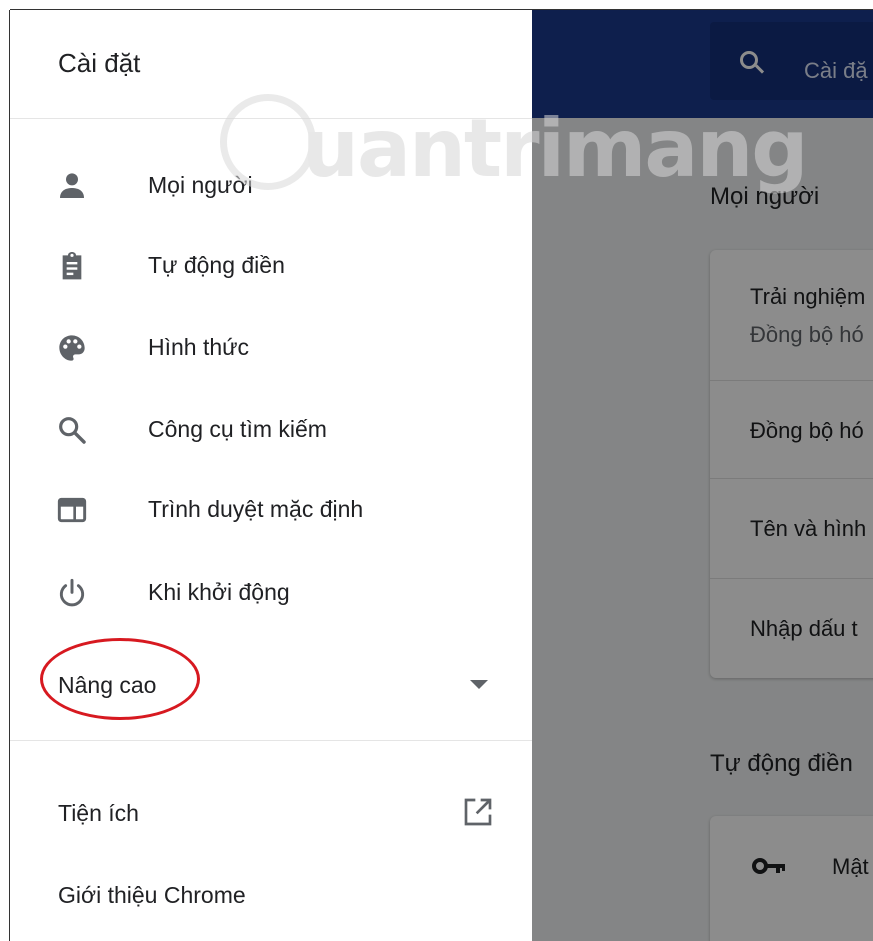 The width and height of the screenshot is (873, 941). I want to click on menu-item-search-engine: Công cụ tìm kiếm, so click(271, 430).